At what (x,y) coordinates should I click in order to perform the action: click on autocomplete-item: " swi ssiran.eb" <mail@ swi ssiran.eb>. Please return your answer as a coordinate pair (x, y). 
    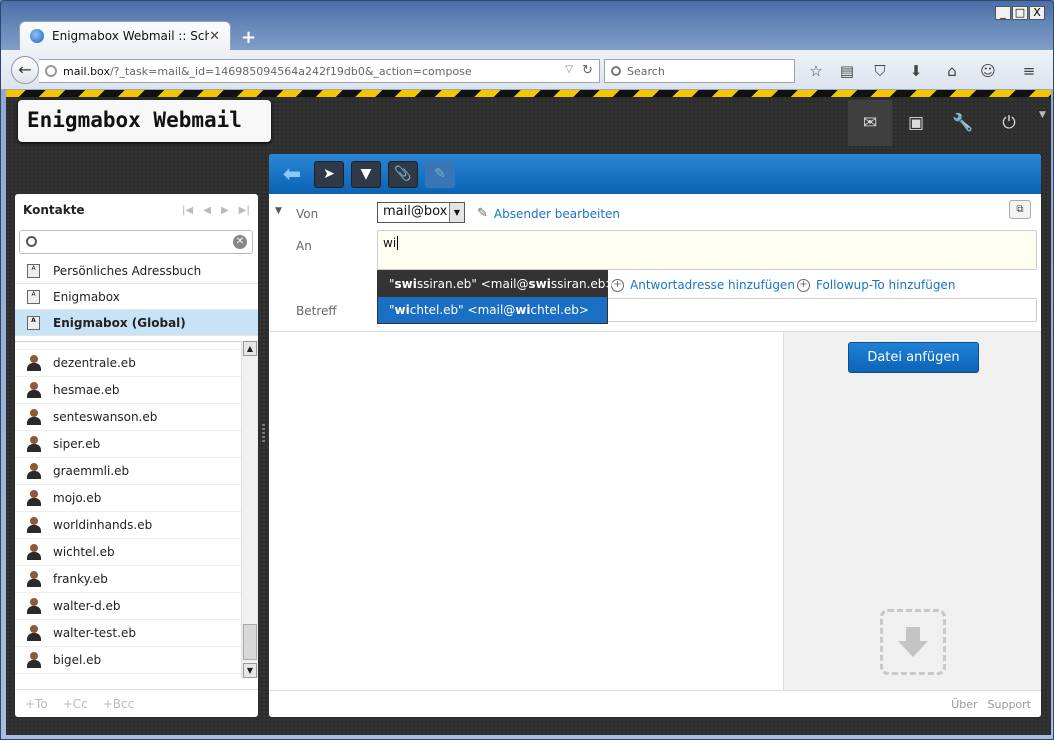
    Looking at the image, I should click on (496, 284).